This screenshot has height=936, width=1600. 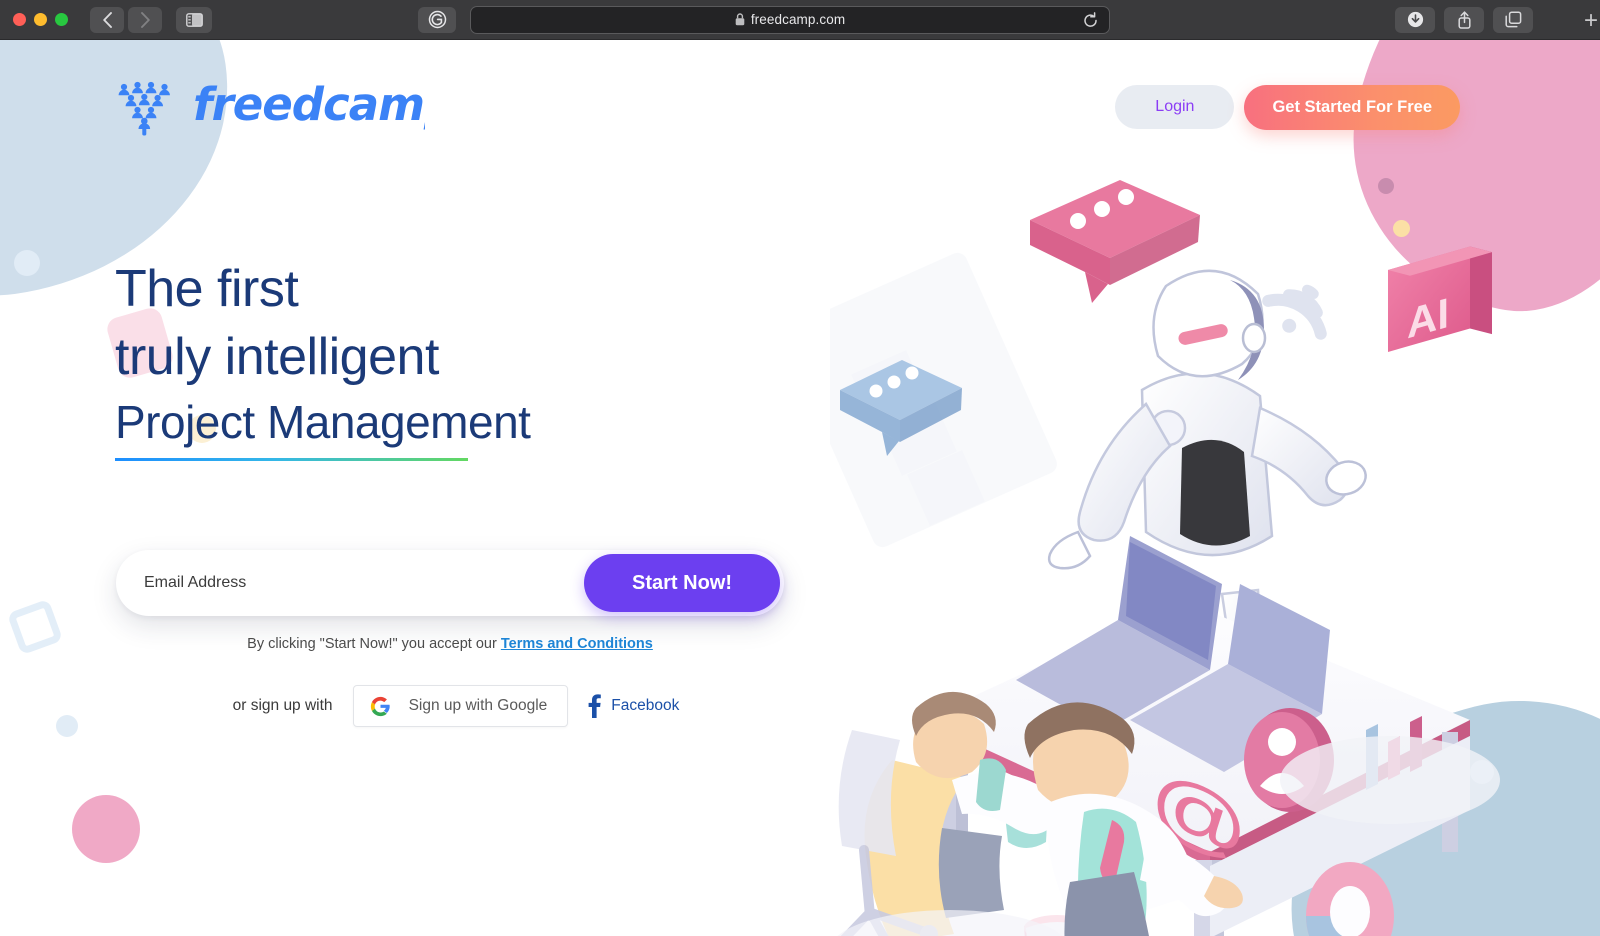 What do you see at coordinates (106, 829) in the screenshot?
I see `decor-circle-pink` at bounding box center [106, 829].